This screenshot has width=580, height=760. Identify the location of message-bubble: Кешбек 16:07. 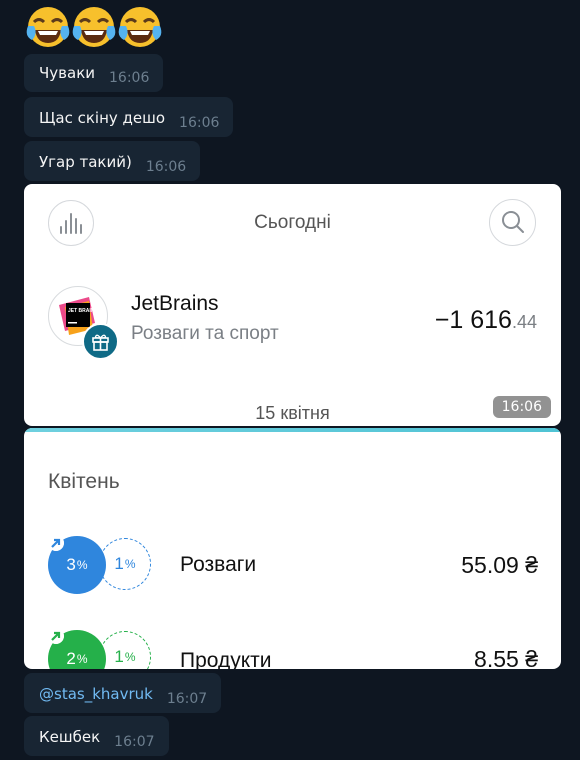
(96, 736).